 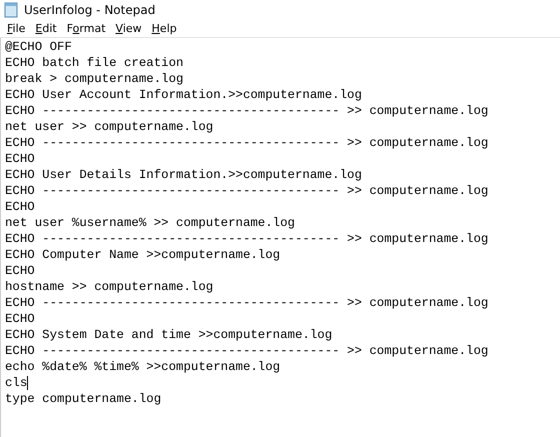 I want to click on code-line: cls, so click(x=16, y=383).